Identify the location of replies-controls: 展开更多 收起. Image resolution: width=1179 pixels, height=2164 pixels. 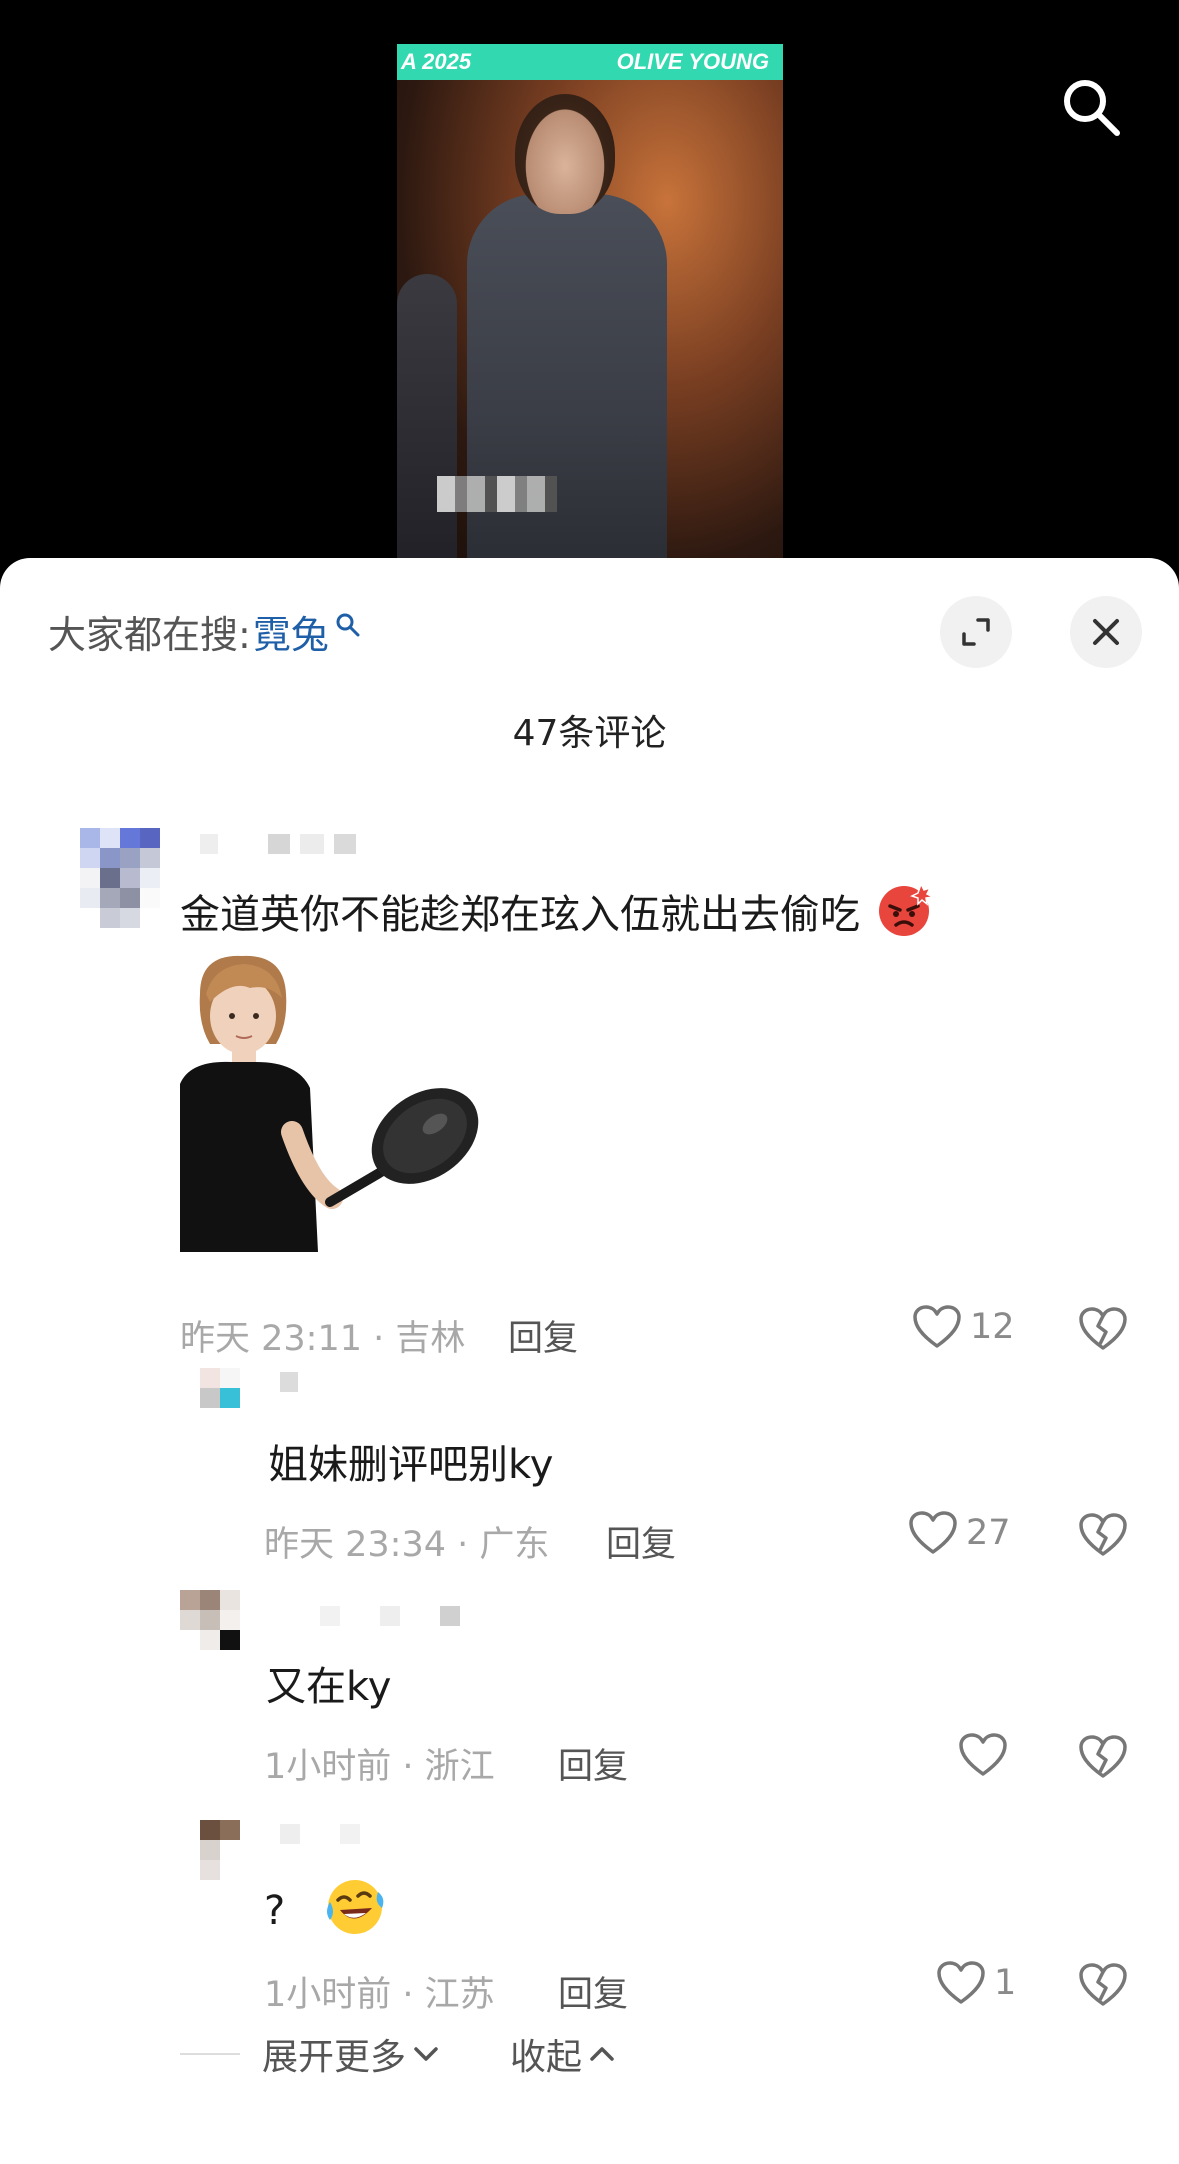
(398, 2054).